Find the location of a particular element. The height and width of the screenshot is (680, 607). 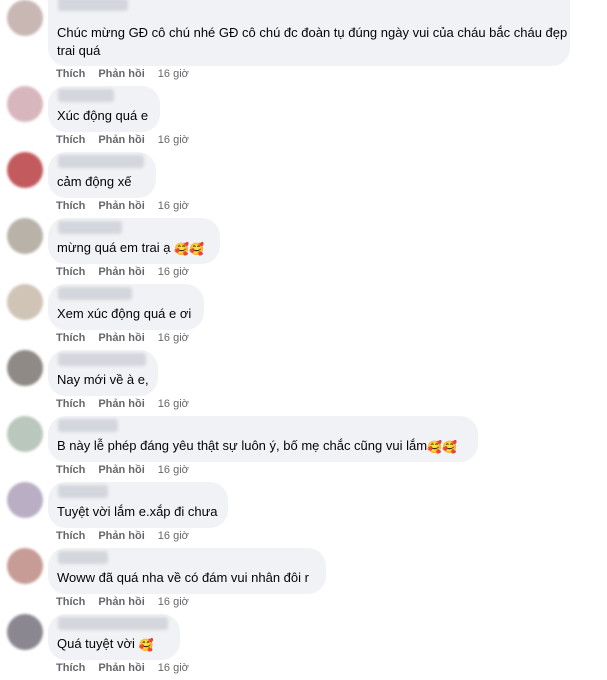

comment-text: cảm động xế is located at coordinates (94, 182).